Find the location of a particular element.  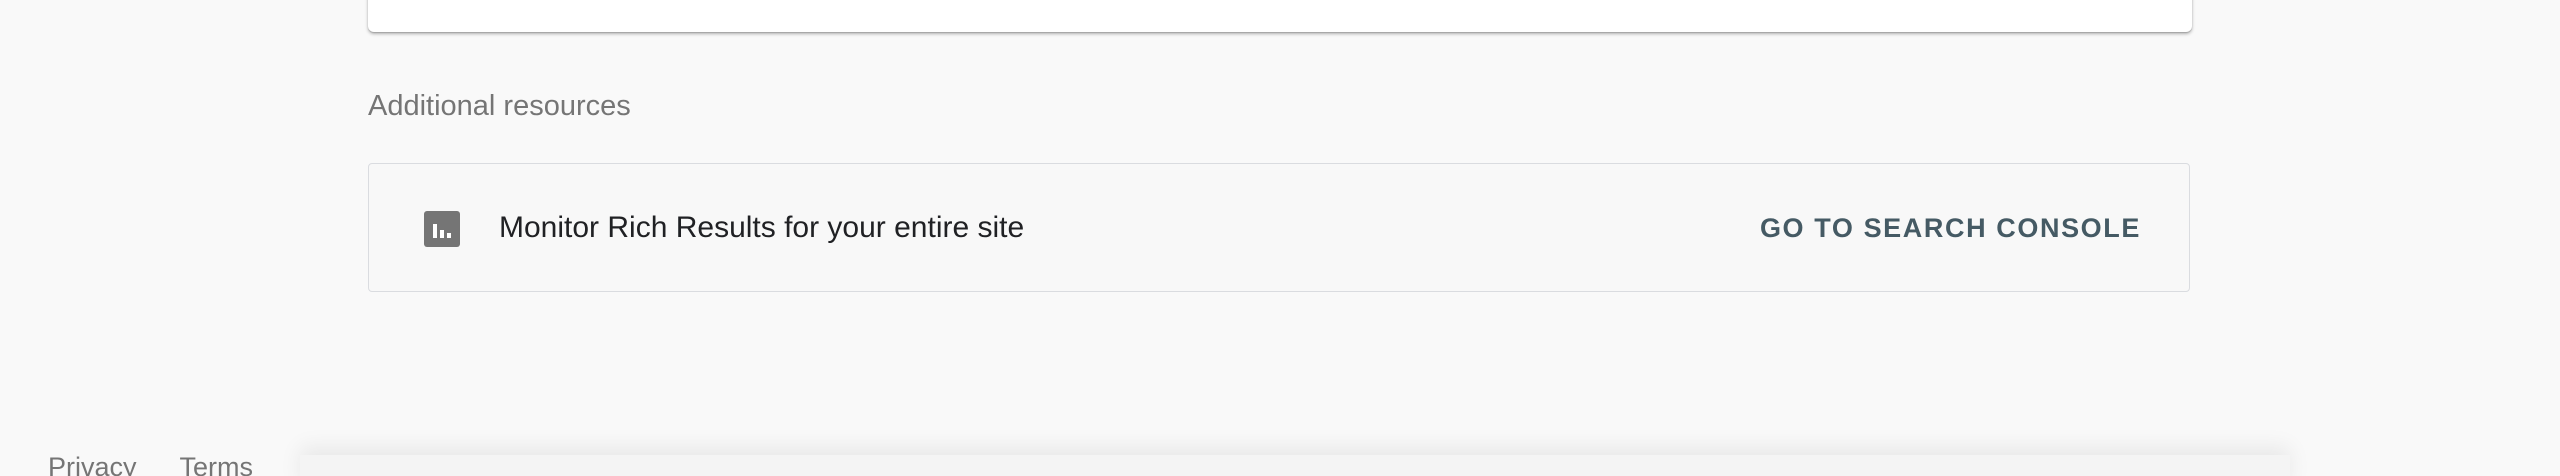

go-to-search-console-button: GO TO SEARCH CONSOLE is located at coordinates (1950, 228).